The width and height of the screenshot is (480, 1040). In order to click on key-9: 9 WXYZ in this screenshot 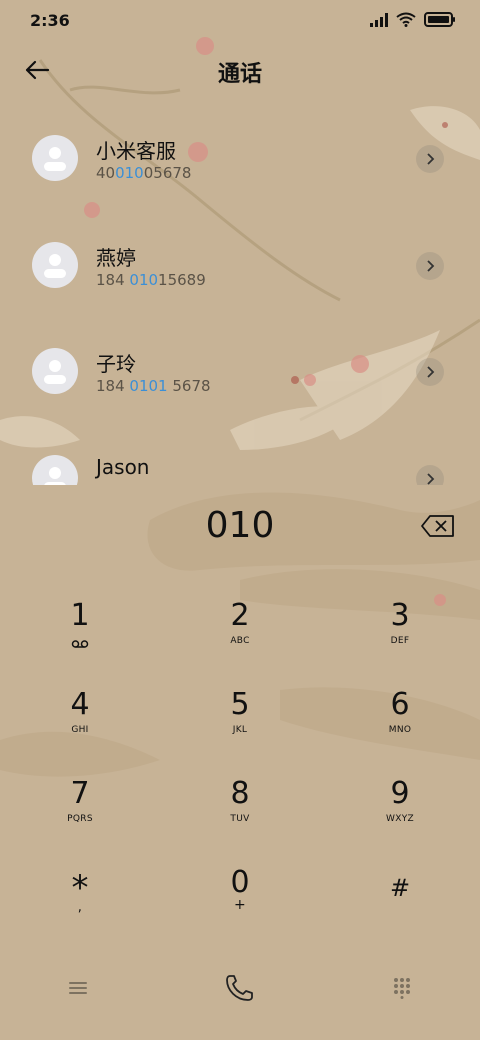, I will do `click(400, 820)`.